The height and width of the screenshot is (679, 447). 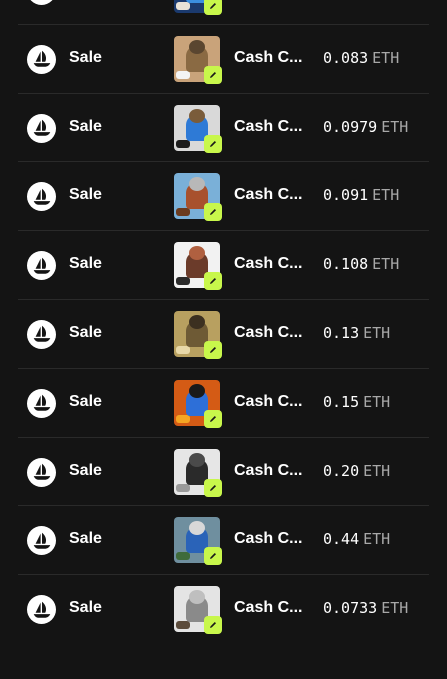 What do you see at coordinates (223, 59) in the screenshot?
I see `activity-row: Sale Cash C... 0.083 ETH` at bounding box center [223, 59].